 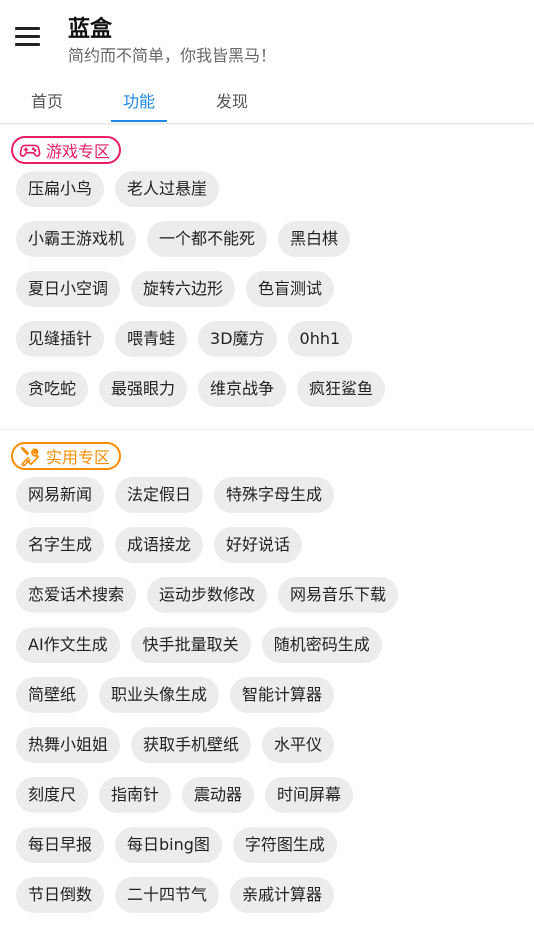 What do you see at coordinates (60, 895) in the screenshot?
I see `feature-chip: 节日倒数` at bounding box center [60, 895].